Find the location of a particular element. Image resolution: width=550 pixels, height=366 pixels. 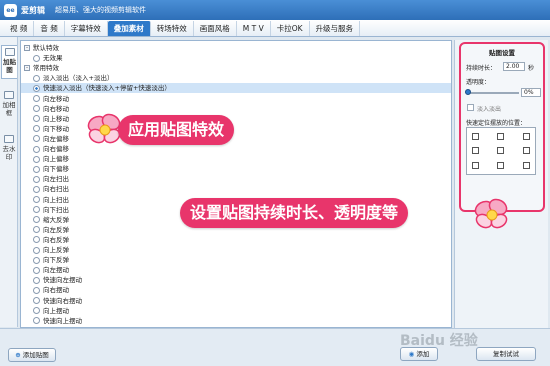

nav-add-sticker: 加贴图 is located at coordinates (9, 62).